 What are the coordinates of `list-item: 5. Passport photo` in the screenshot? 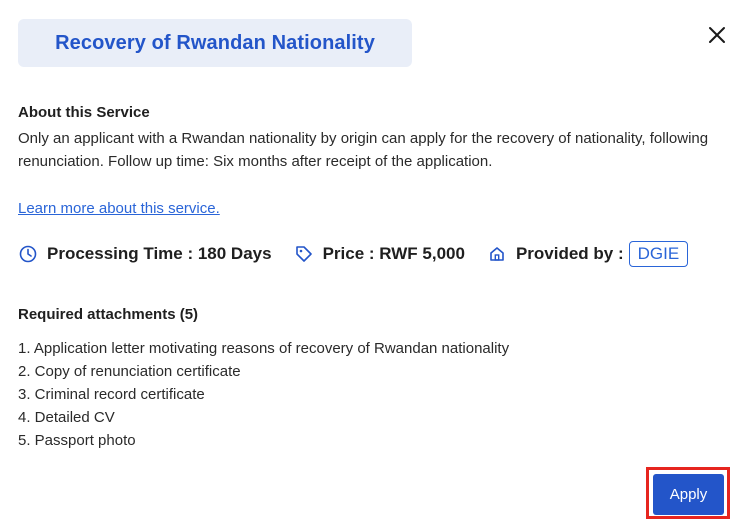 It's located at (77, 440).